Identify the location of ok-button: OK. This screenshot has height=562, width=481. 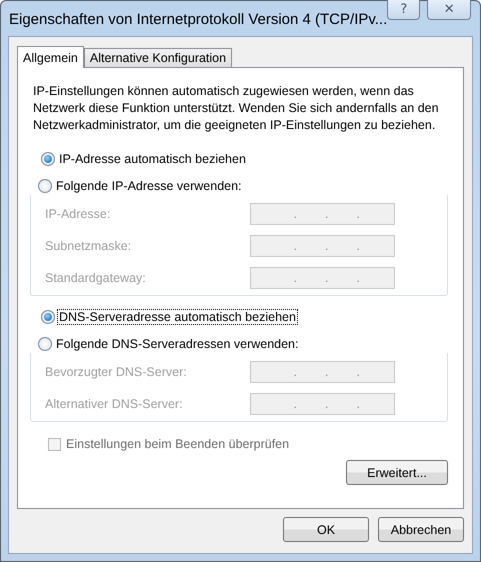
(326, 529).